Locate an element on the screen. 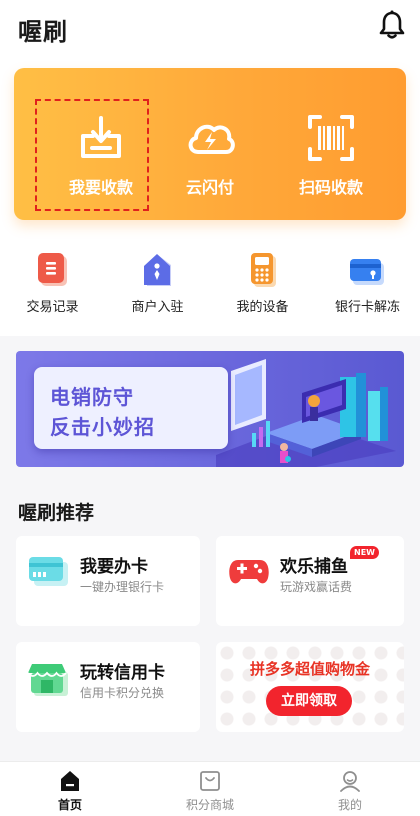 The width and height of the screenshot is (420, 816). tab-profile: 我的 is located at coordinates (350, 789).